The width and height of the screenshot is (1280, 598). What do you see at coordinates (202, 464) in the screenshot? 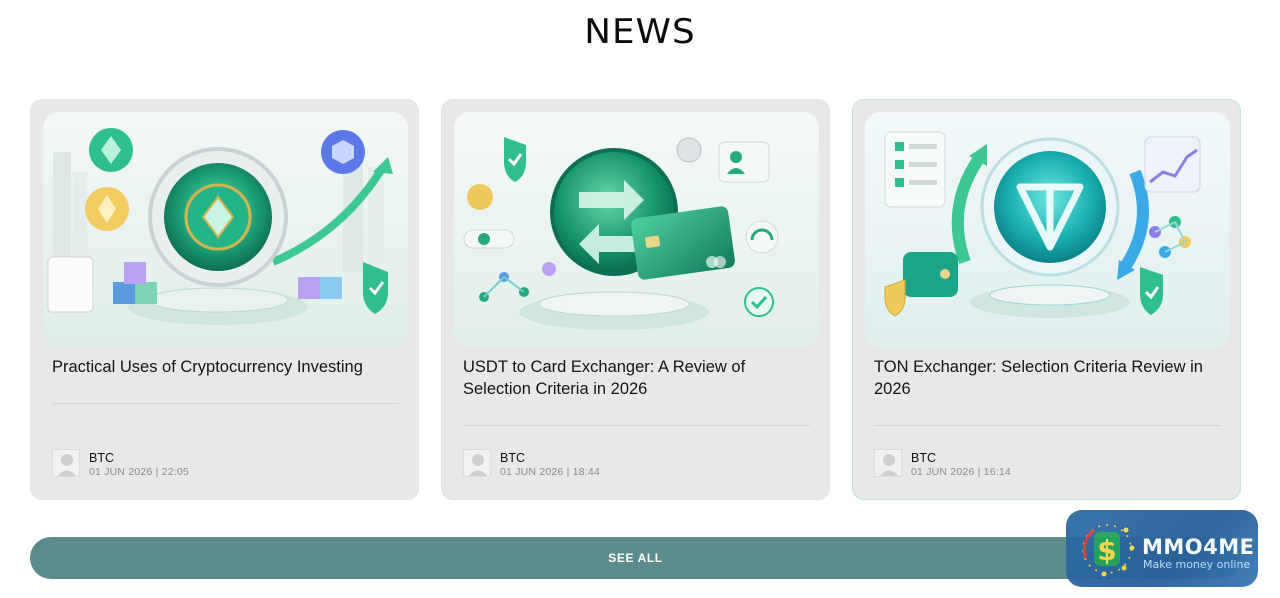
I see `article-meta: BTC 01 JUN 2026 | 22:05` at bounding box center [202, 464].